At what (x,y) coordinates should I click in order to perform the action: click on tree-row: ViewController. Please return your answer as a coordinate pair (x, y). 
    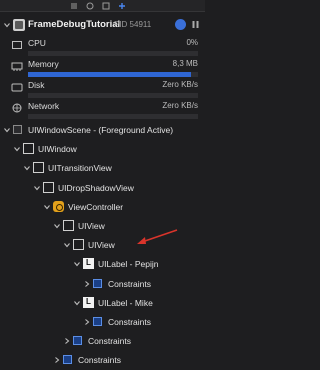
    Looking at the image, I should click on (102, 207).